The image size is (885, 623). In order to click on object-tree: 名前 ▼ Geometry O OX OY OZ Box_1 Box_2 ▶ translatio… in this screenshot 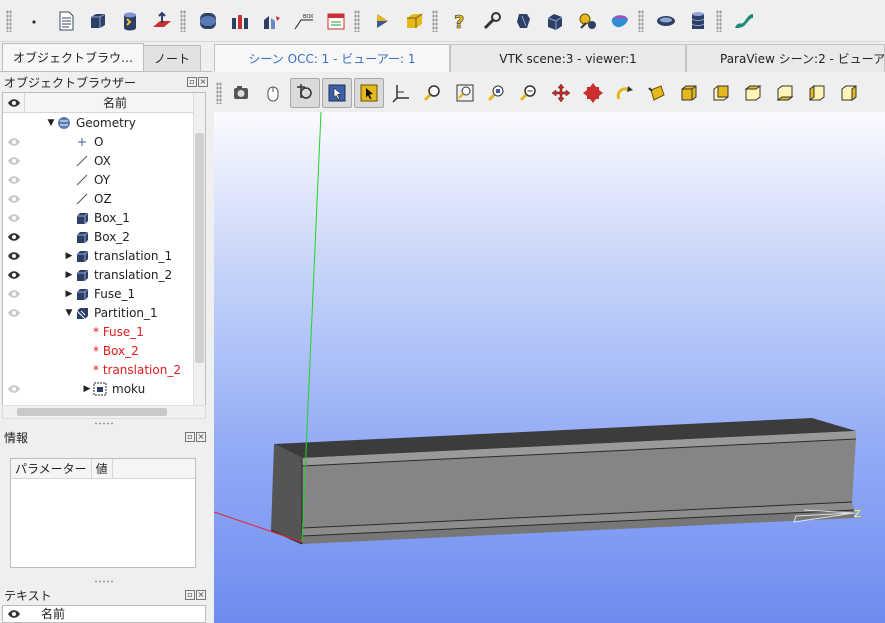, I will do `click(104, 255)`.